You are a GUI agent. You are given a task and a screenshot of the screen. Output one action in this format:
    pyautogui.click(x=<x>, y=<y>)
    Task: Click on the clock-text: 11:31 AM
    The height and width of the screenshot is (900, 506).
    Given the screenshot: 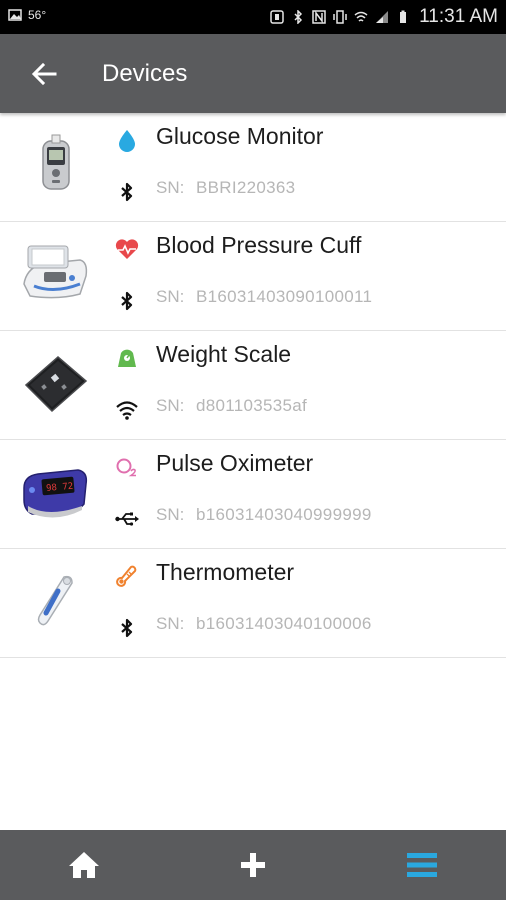 What is the action you would take?
    pyautogui.click(x=458, y=16)
    